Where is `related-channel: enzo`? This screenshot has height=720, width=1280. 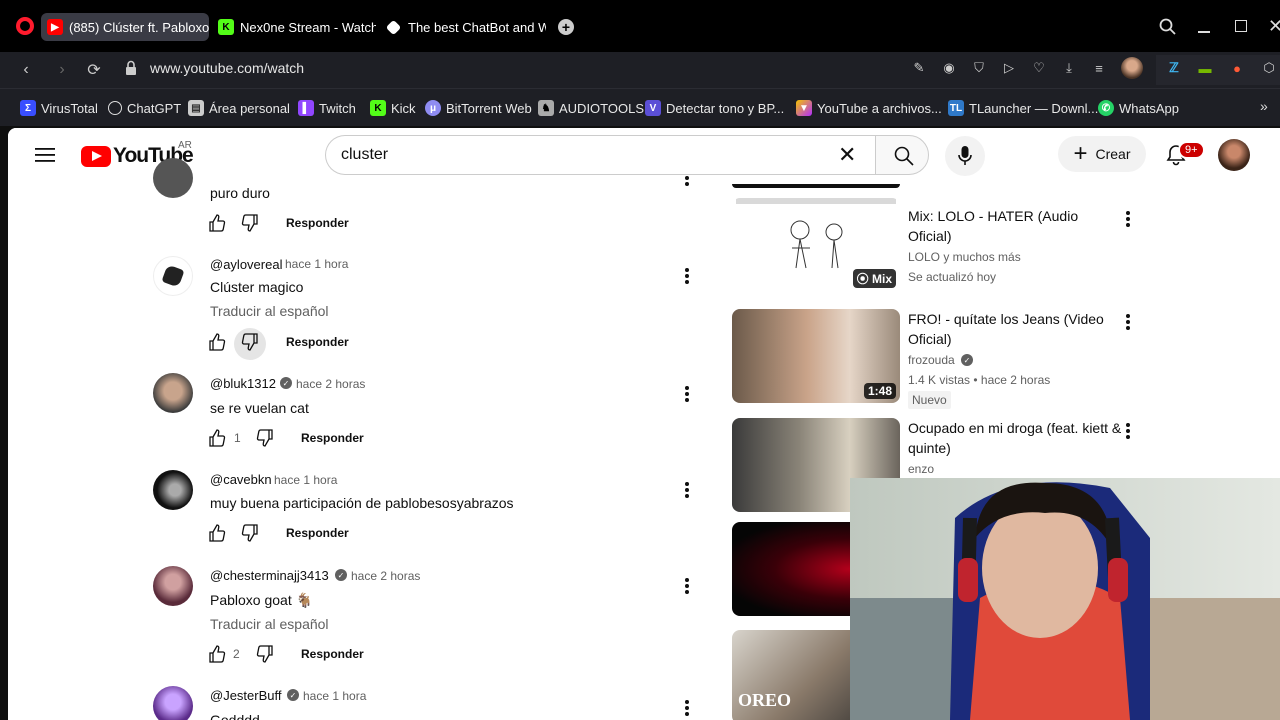 related-channel: enzo is located at coordinates (921, 469).